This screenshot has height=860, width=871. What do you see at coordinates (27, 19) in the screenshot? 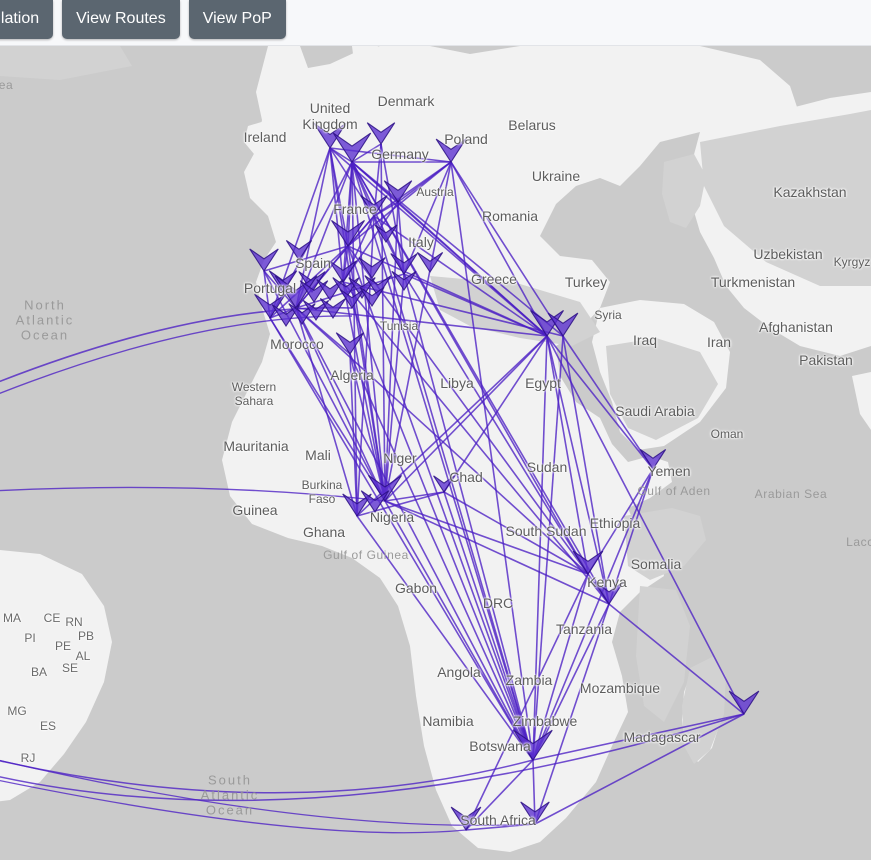
I see `view-population-button: ulation` at bounding box center [27, 19].